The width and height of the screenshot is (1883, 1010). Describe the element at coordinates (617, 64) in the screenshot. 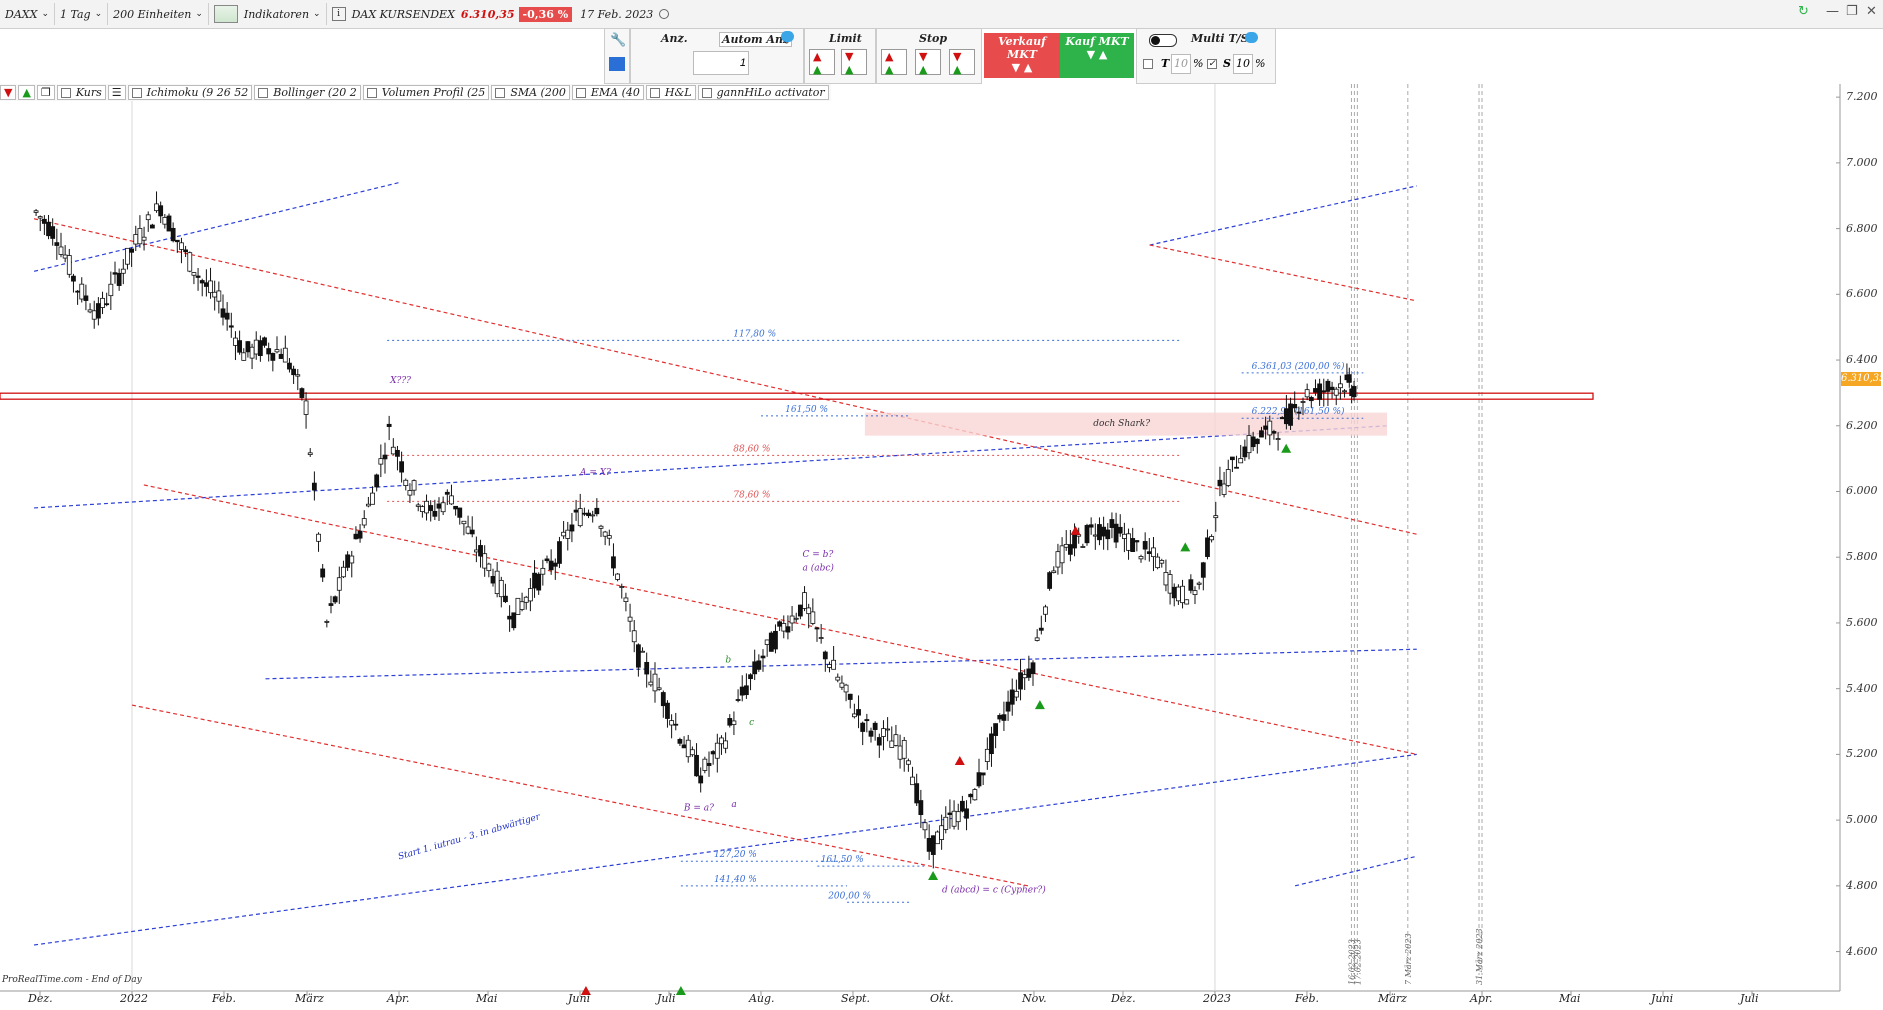

I see `calculator-icon` at that location.